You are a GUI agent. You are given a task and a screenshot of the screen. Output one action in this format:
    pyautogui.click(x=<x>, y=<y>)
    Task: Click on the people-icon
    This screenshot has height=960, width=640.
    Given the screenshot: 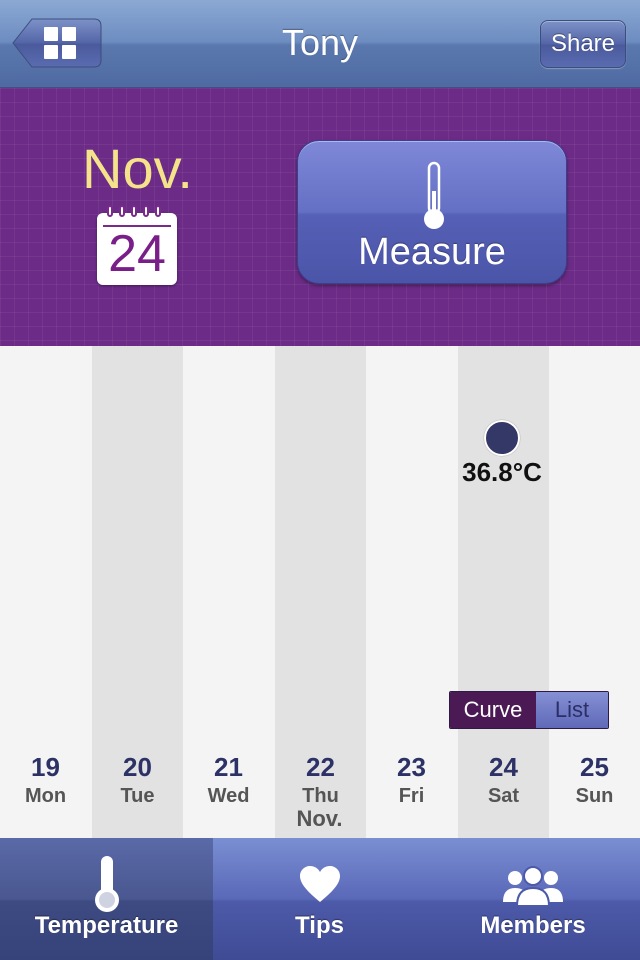 What is the action you would take?
    pyautogui.click(x=533, y=883)
    